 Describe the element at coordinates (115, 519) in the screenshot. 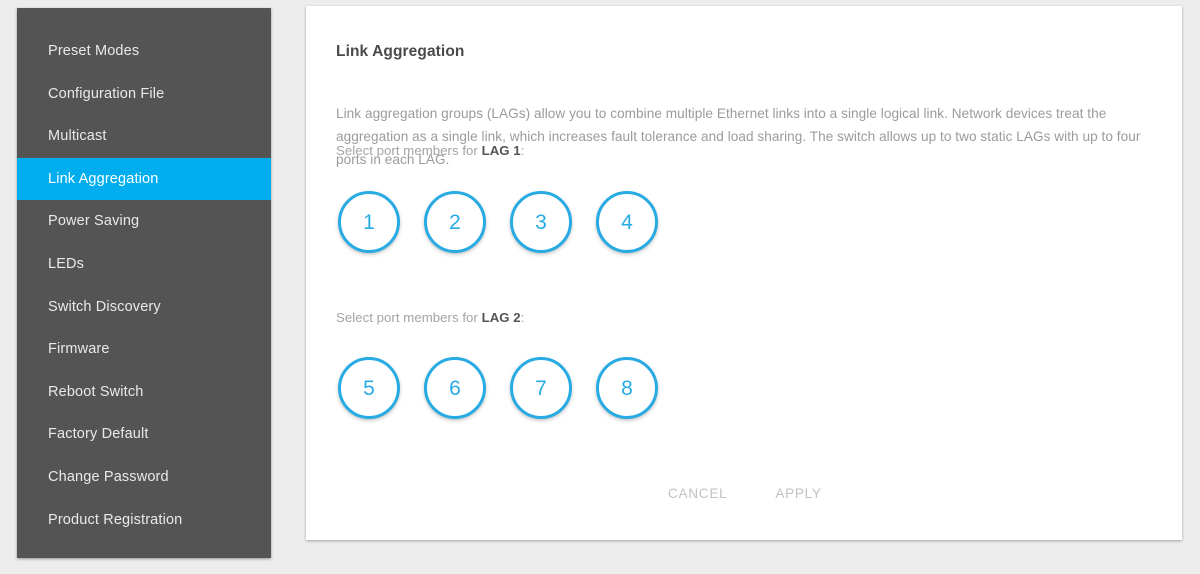

I see `sidebar-item-label: Product Registration` at that location.